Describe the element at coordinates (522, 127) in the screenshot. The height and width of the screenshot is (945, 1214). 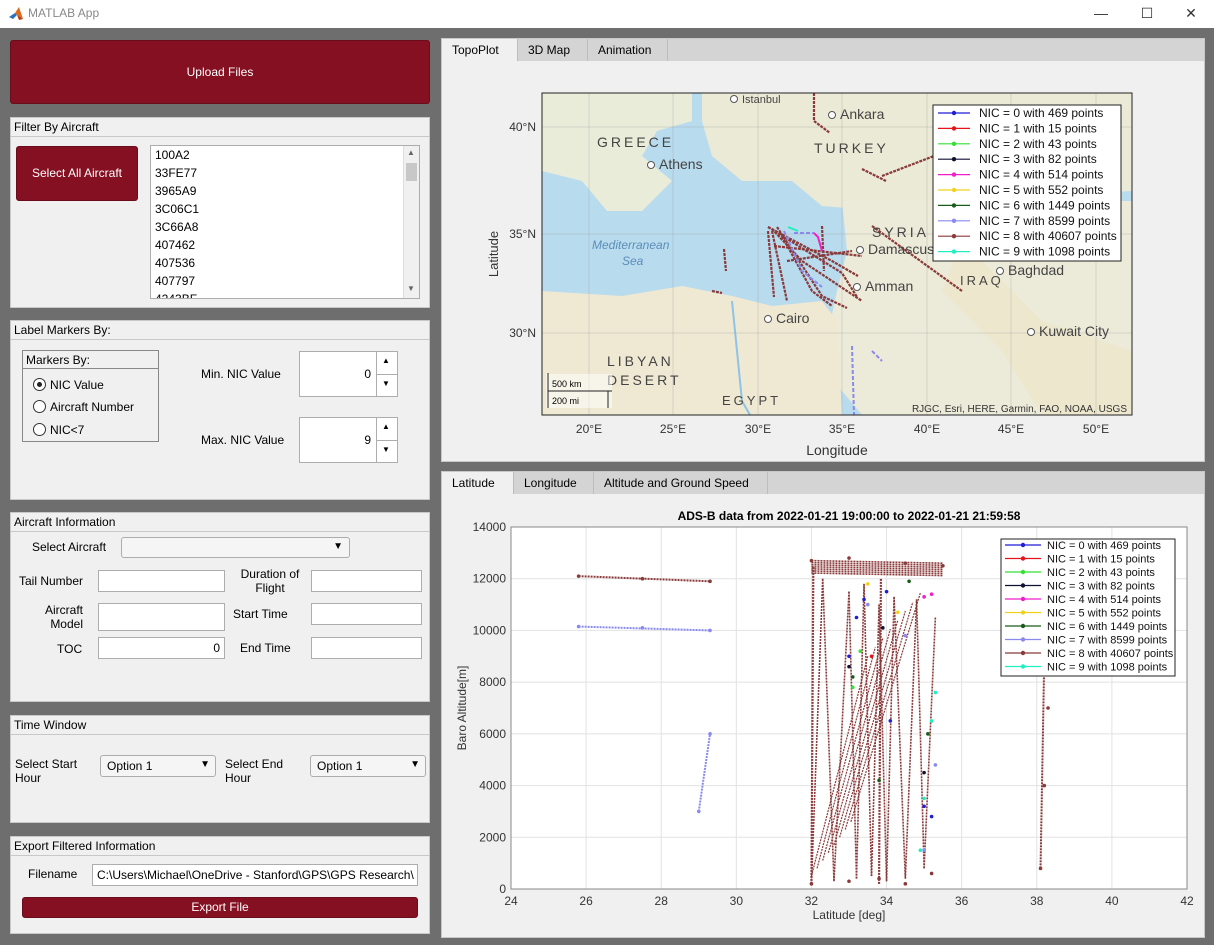
I see `map-ytick-label: 40°N` at that location.